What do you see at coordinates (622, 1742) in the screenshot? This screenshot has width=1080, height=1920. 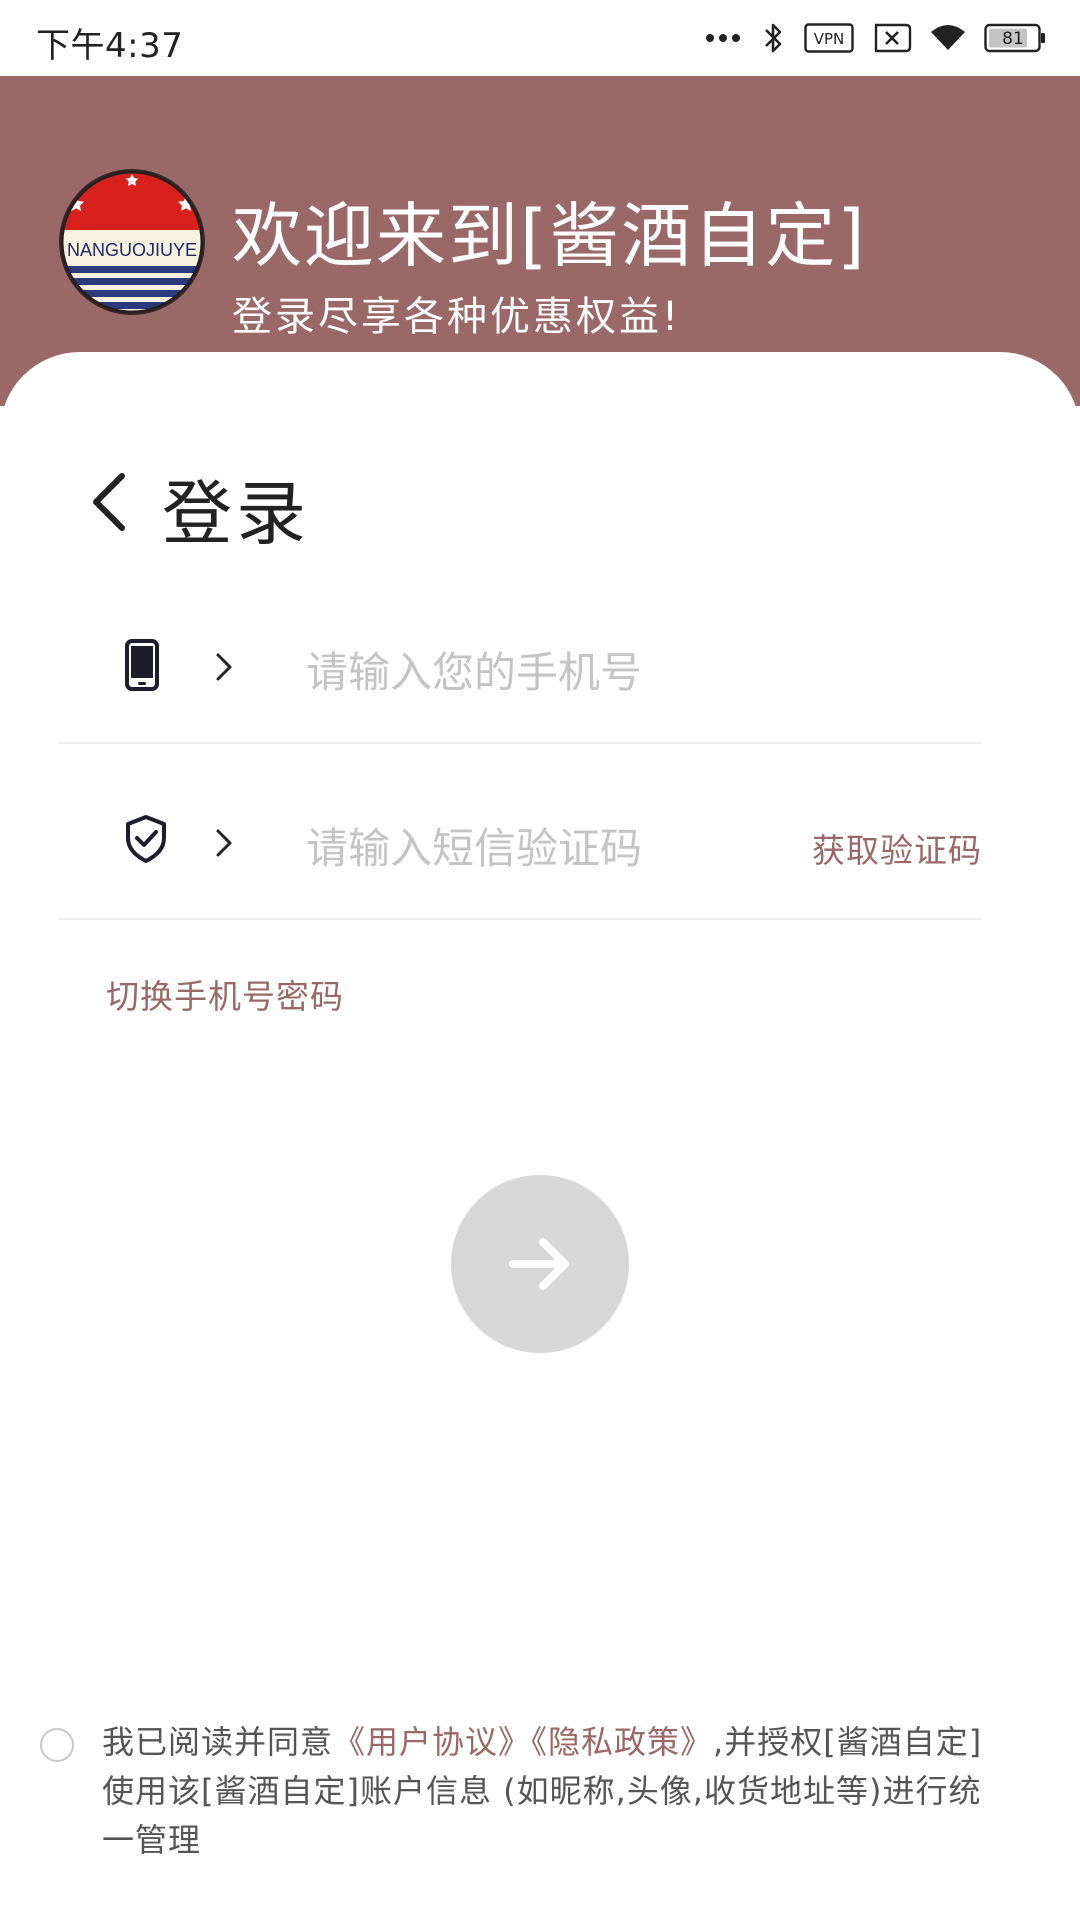 I see `privacy-policy-link: 《隐私政策》` at bounding box center [622, 1742].